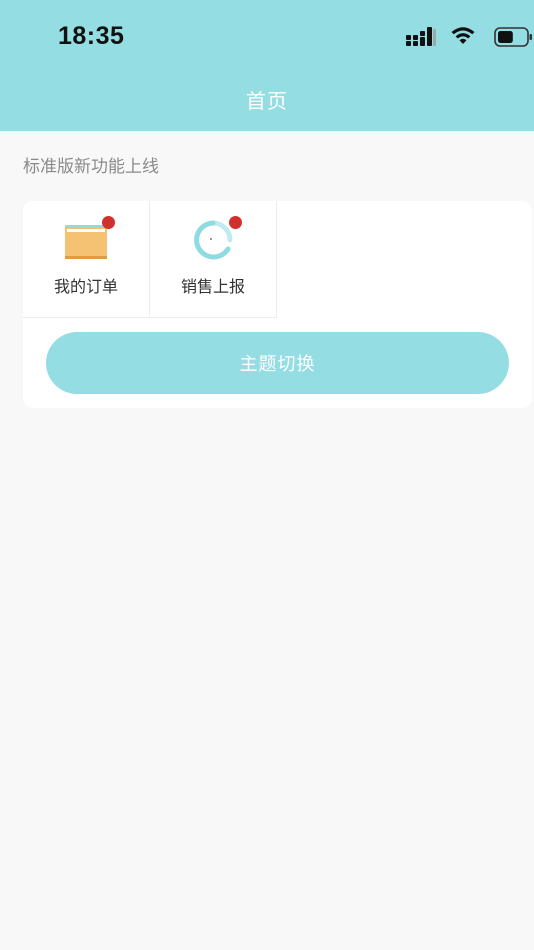  What do you see at coordinates (421, 36) in the screenshot?
I see `signal-icon` at bounding box center [421, 36].